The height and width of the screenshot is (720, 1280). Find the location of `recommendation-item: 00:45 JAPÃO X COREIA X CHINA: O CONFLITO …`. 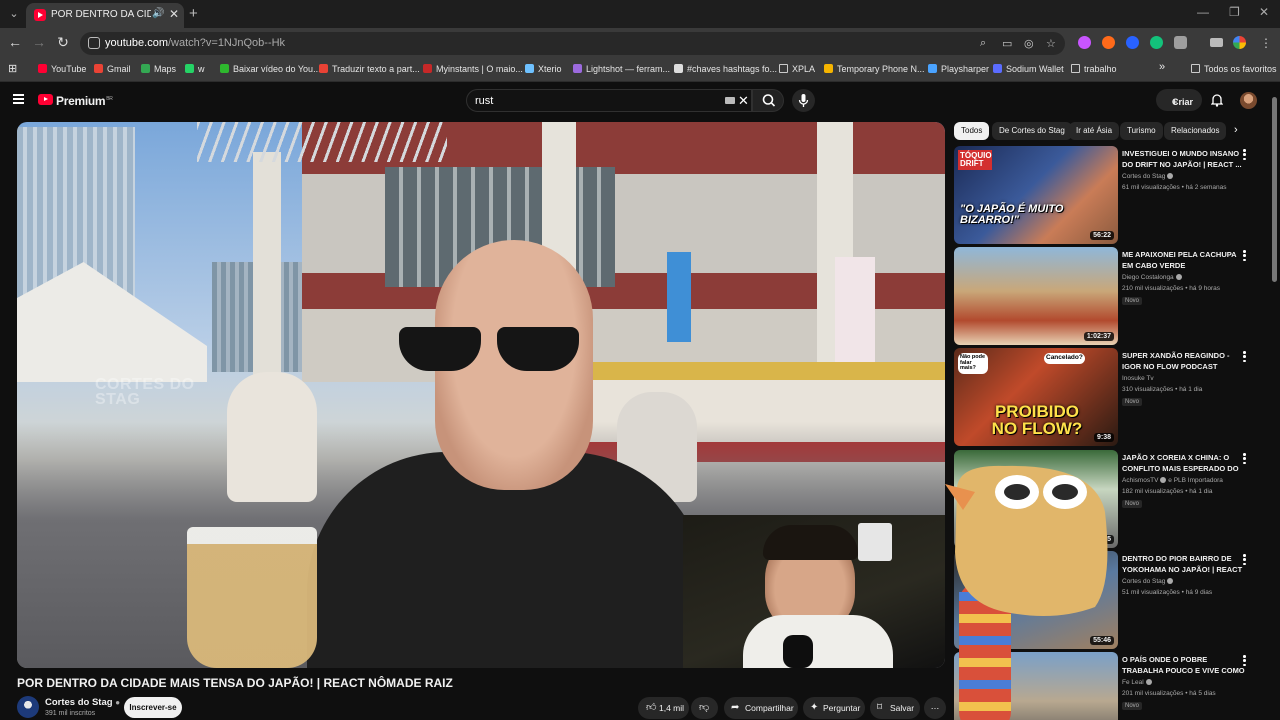

recommendation-item: 00:45 JAPÃO X COREIA X CHINA: O CONFLITO … is located at coordinates (1104, 499).